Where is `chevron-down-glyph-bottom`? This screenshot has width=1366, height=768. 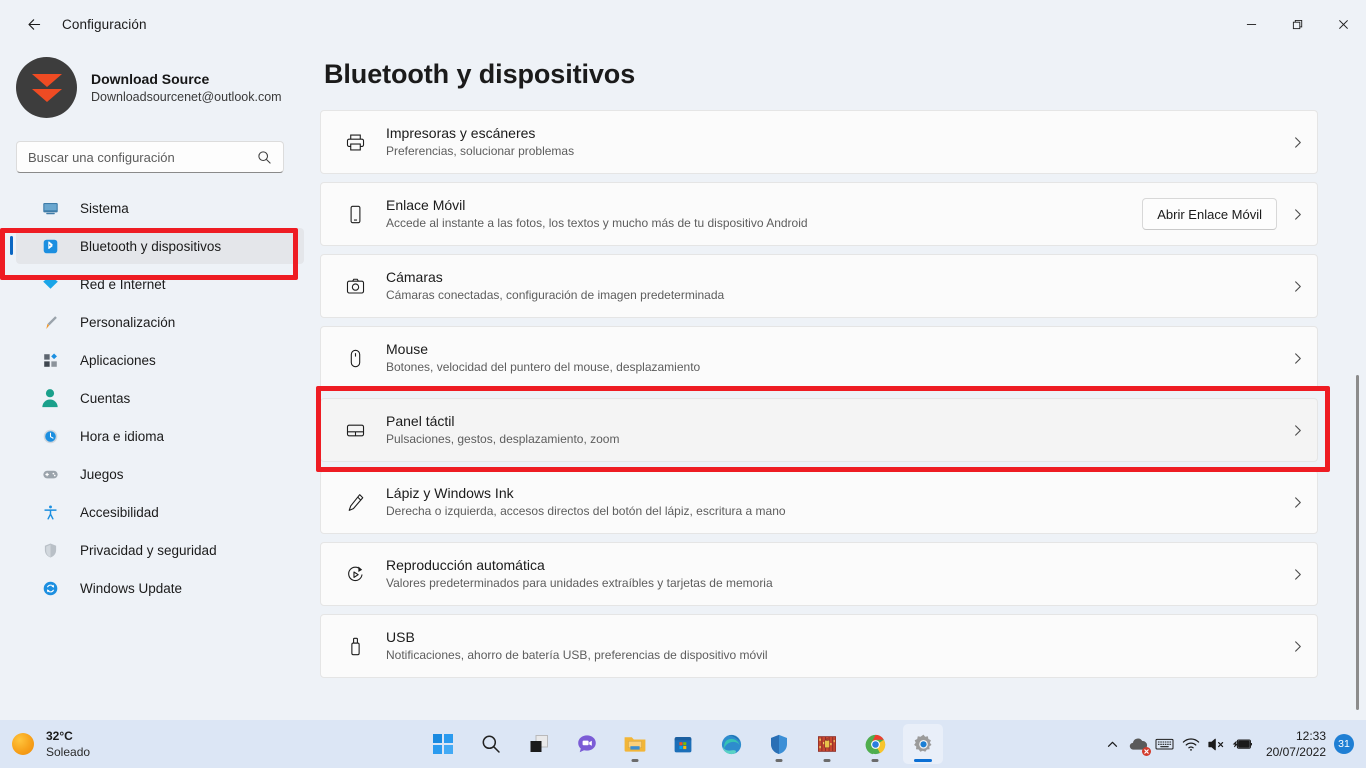 chevron-down-glyph-bottom is located at coordinates (46, 95).